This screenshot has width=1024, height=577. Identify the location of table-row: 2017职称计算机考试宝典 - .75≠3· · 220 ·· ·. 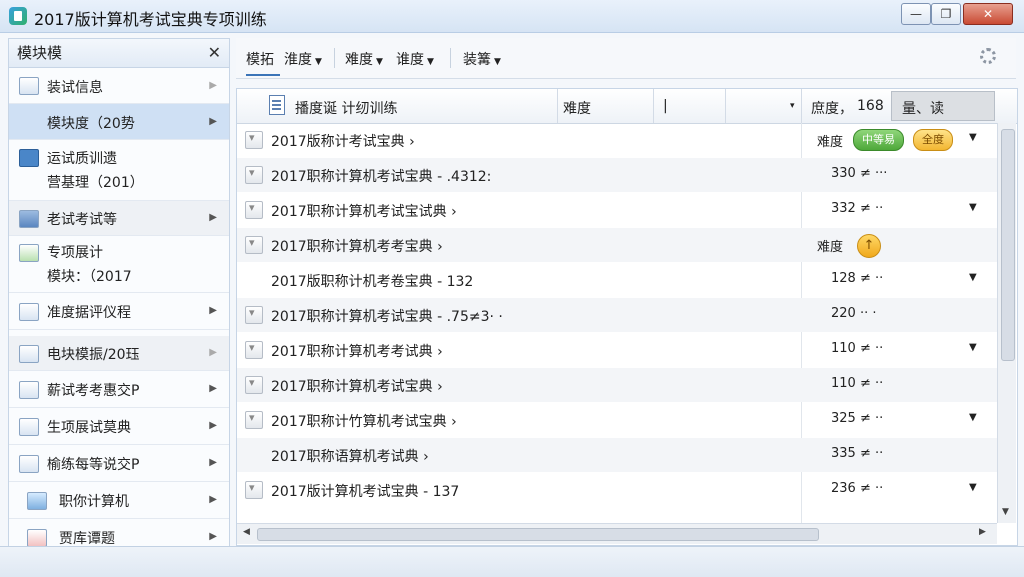
(617, 315).